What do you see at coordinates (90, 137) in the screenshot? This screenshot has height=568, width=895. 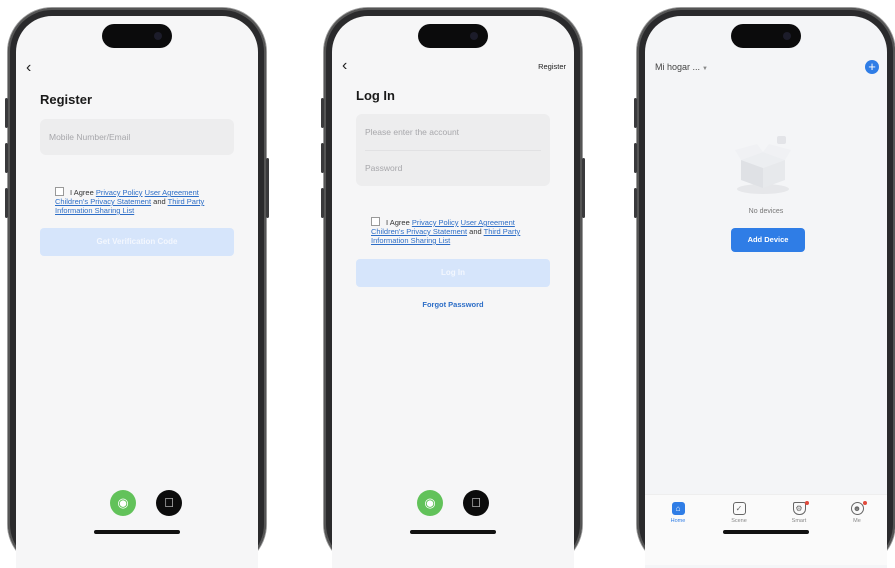 I see `mobile-email-placeholder: Mobile Number/Email` at bounding box center [90, 137].